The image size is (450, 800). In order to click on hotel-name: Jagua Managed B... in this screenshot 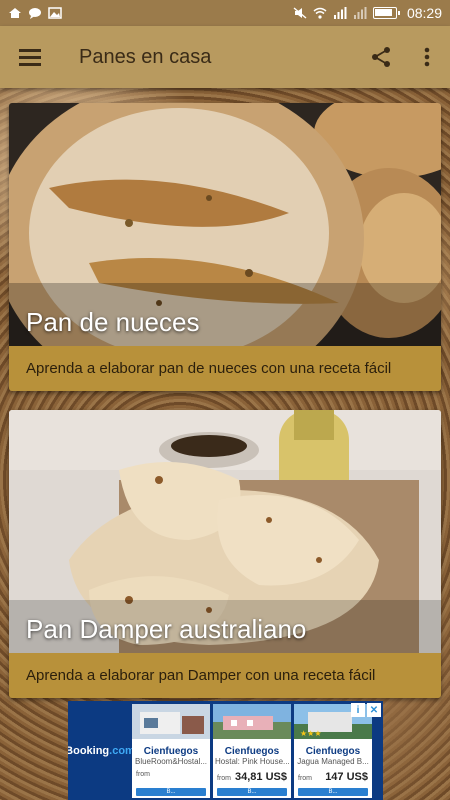, I will do `click(333, 761)`.